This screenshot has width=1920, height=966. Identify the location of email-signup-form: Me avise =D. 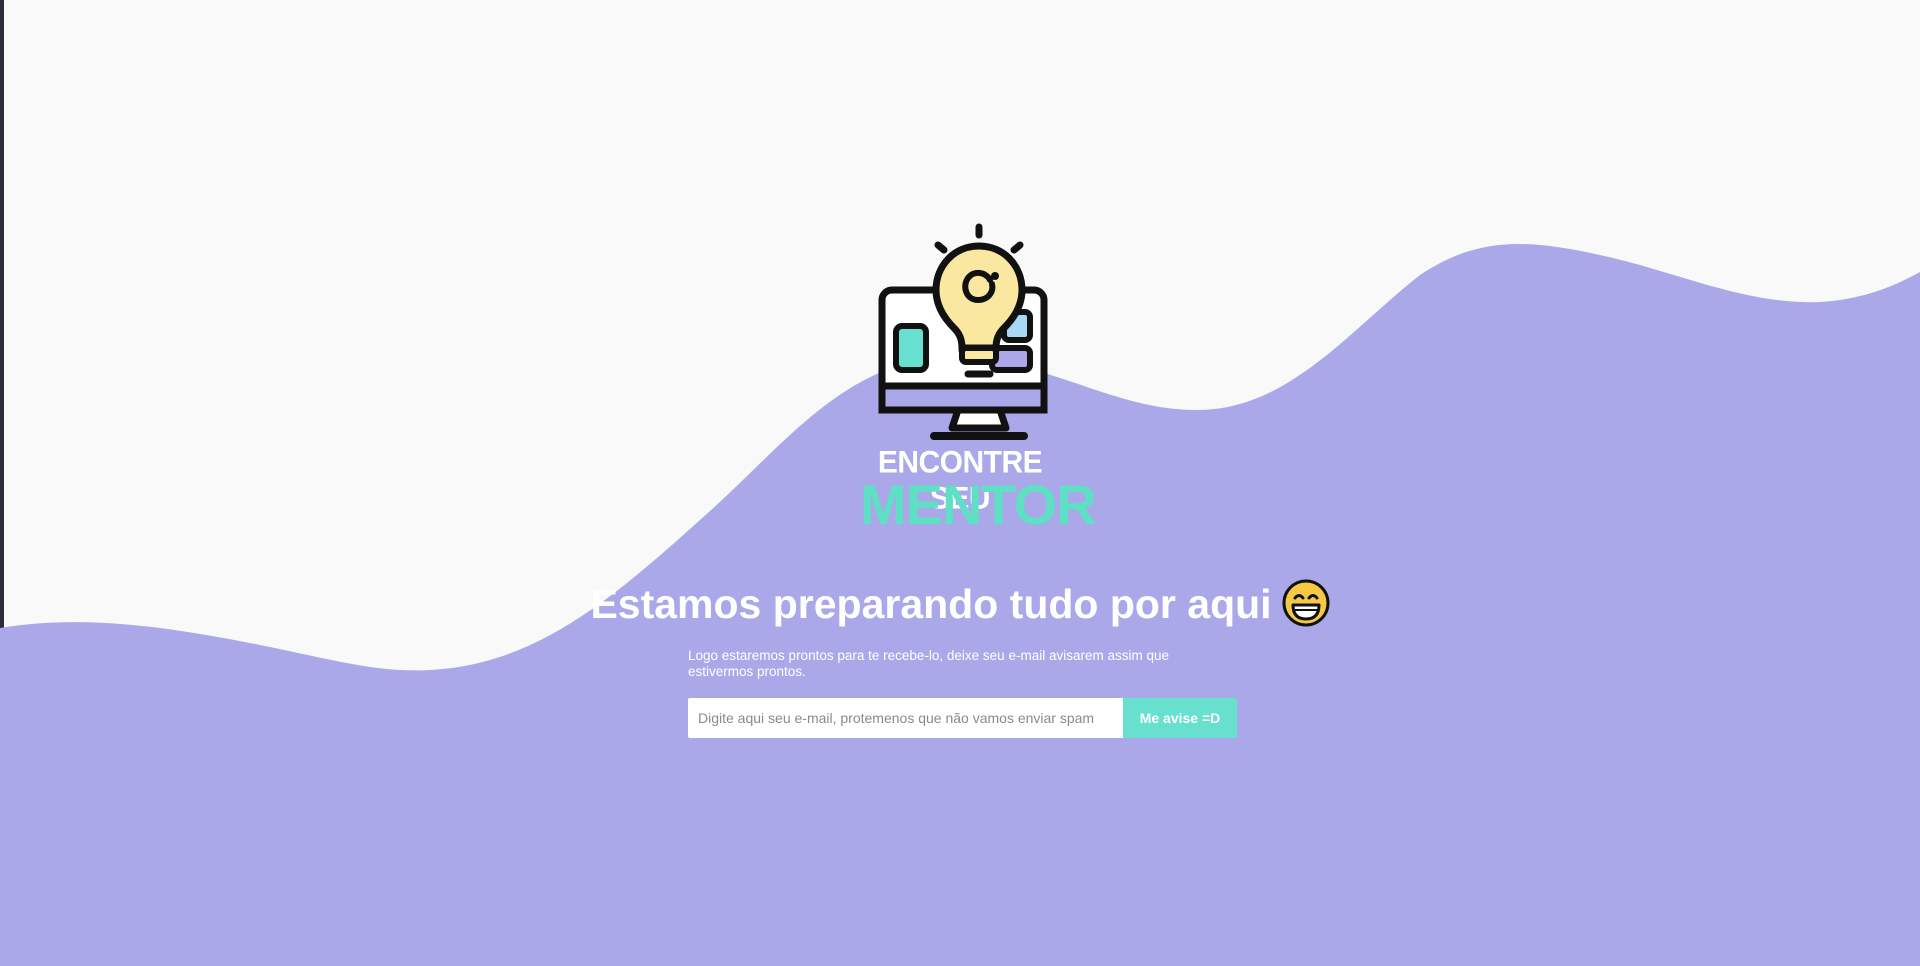
(962, 718).